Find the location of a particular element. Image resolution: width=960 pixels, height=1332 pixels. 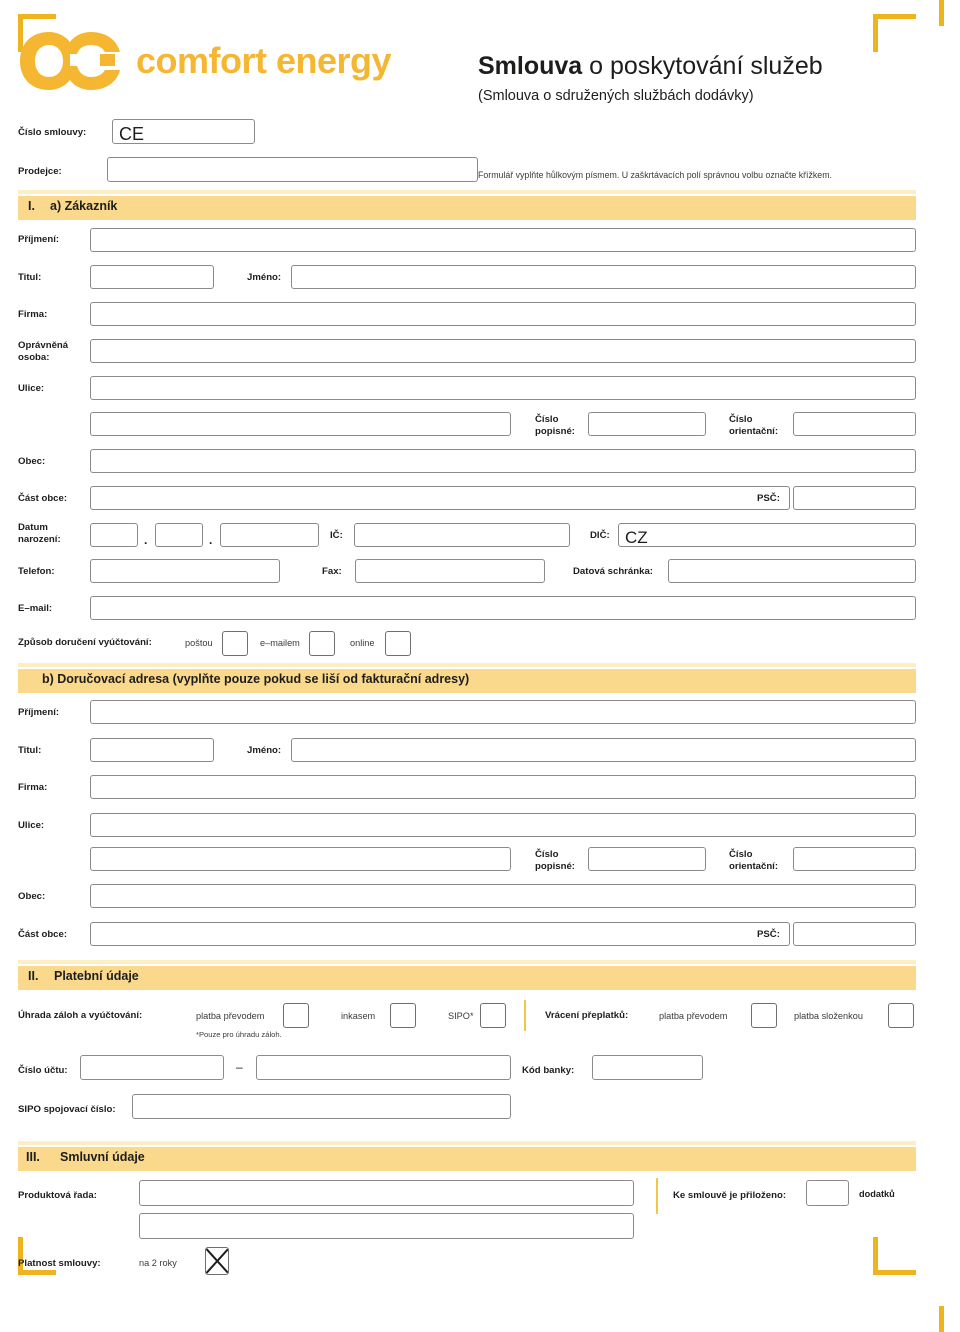

label-title-customer: Titul: is located at coordinates (30, 277).